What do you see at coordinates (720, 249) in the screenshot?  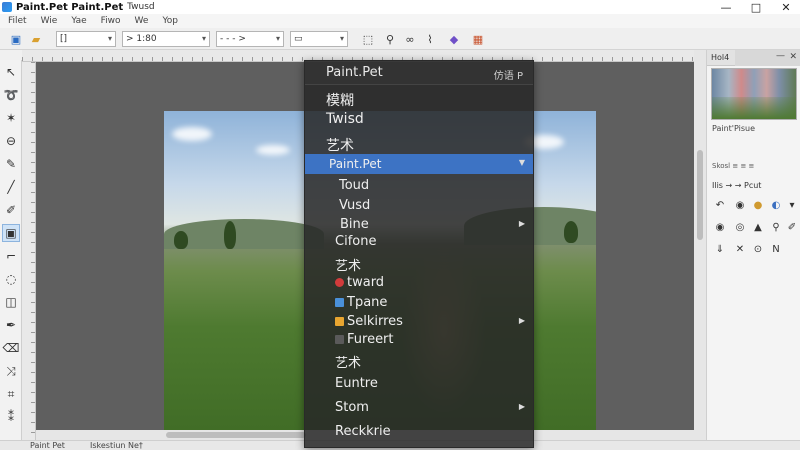 I see `add-layer-icon: ⇓` at bounding box center [720, 249].